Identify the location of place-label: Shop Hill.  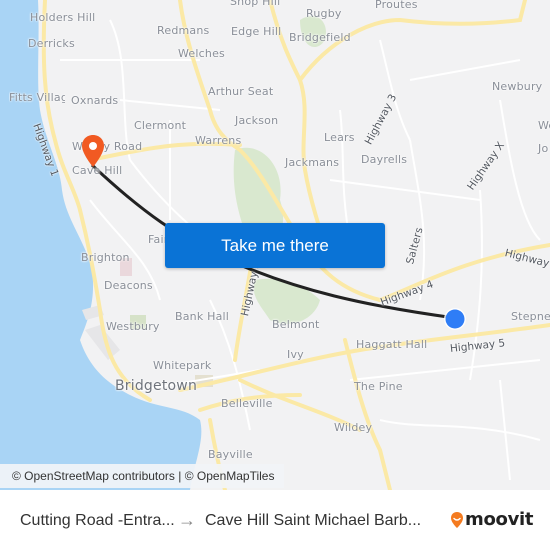
(255, 4).